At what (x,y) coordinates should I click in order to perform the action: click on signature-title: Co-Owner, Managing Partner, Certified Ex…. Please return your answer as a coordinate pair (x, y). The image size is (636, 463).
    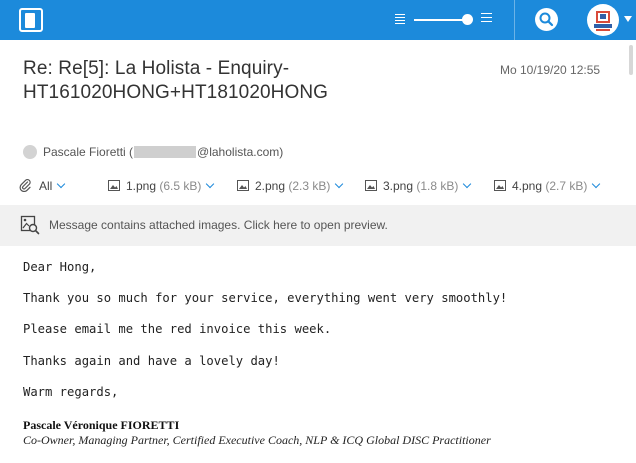
    Looking at the image, I should click on (257, 440).